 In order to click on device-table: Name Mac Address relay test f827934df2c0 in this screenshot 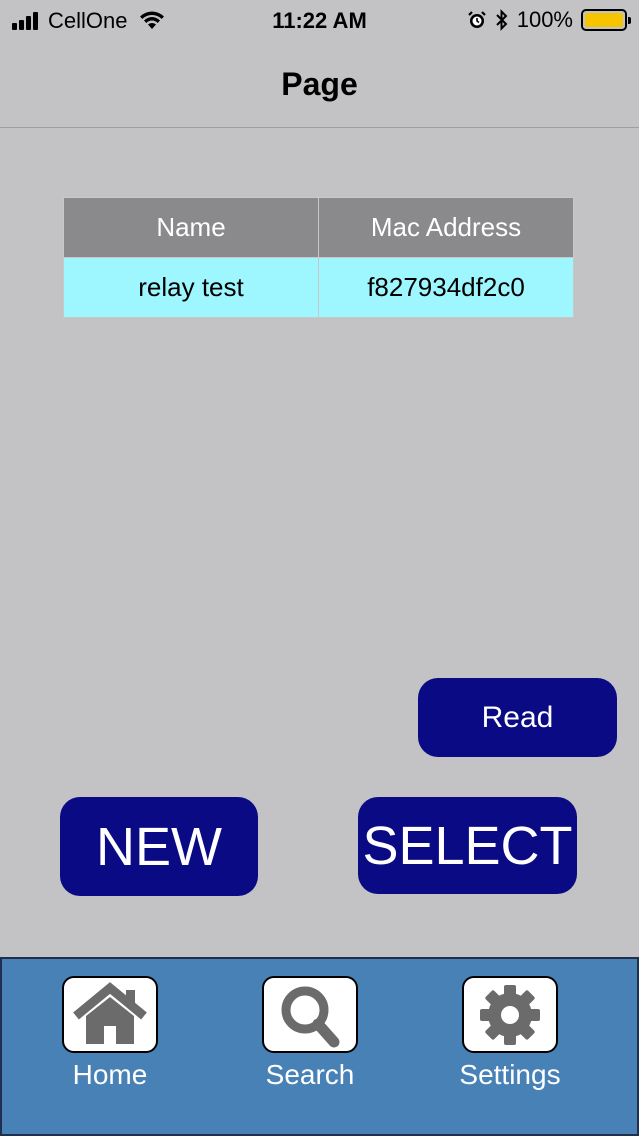, I will do `click(318, 257)`.